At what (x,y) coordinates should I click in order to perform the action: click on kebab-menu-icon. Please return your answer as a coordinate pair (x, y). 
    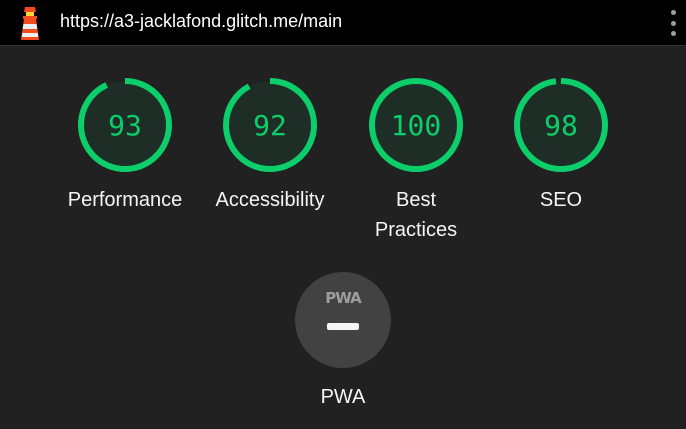
    Looking at the image, I should click on (673, 23).